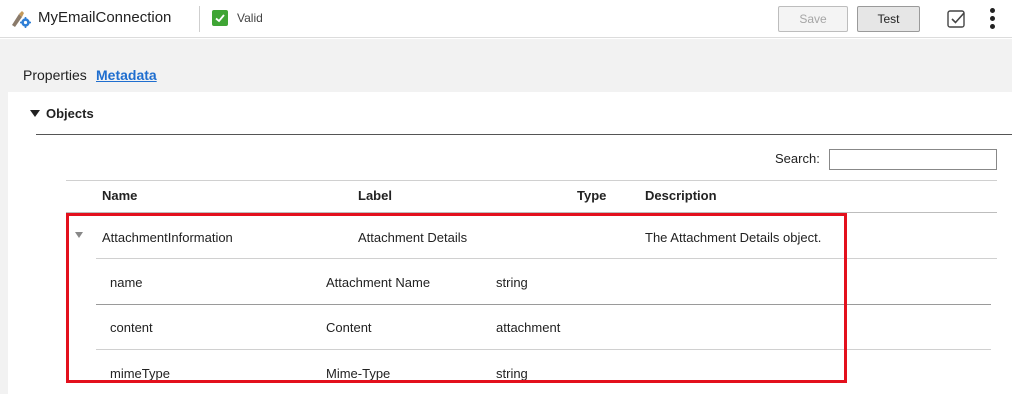 This screenshot has height=394, width=1012. Describe the element at coordinates (524, 134) in the screenshot. I see `section-divider` at that location.